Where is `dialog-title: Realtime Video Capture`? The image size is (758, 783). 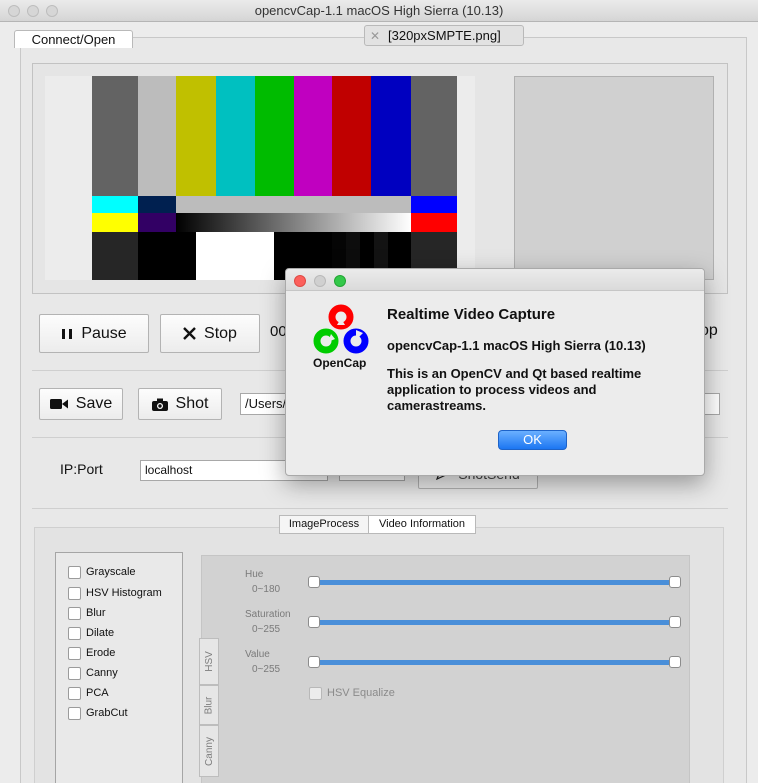 dialog-title: Realtime Video Capture is located at coordinates (471, 314).